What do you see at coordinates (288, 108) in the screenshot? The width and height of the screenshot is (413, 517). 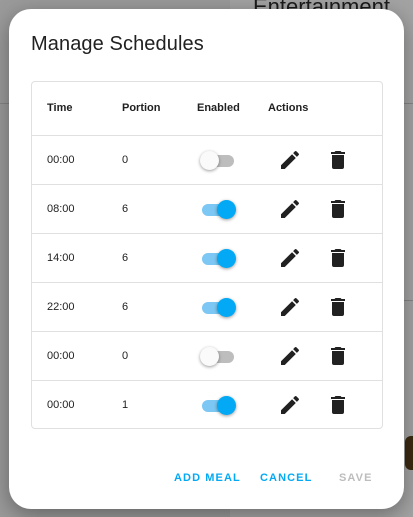 I see `column-header-actions: Actions` at bounding box center [288, 108].